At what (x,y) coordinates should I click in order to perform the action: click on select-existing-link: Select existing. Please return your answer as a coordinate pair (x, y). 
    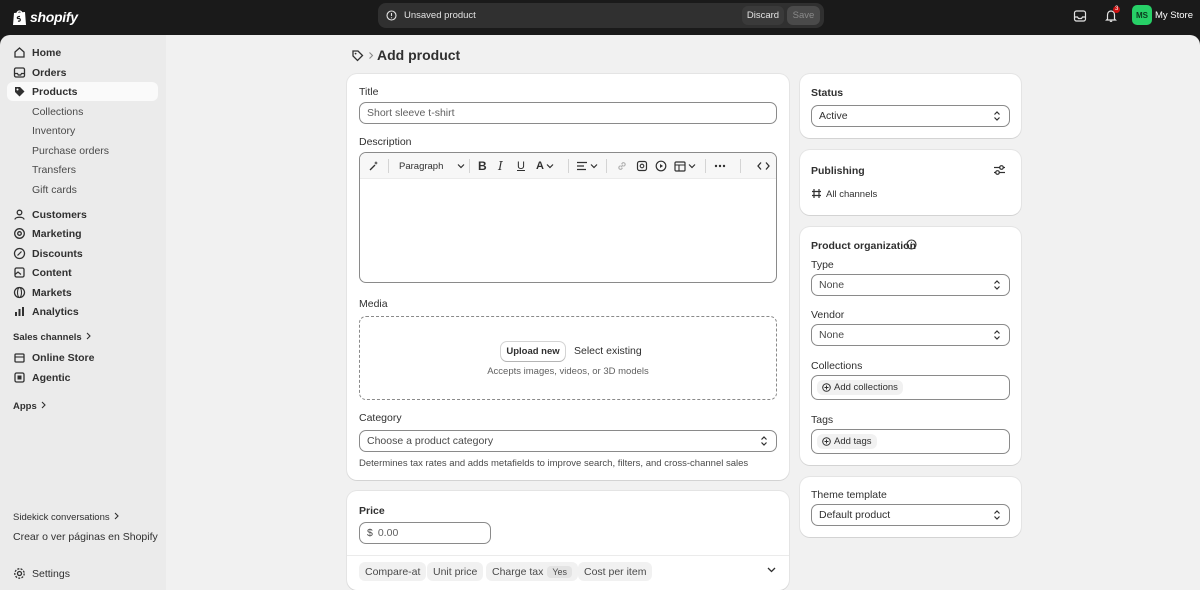
    Looking at the image, I should click on (608, 351).